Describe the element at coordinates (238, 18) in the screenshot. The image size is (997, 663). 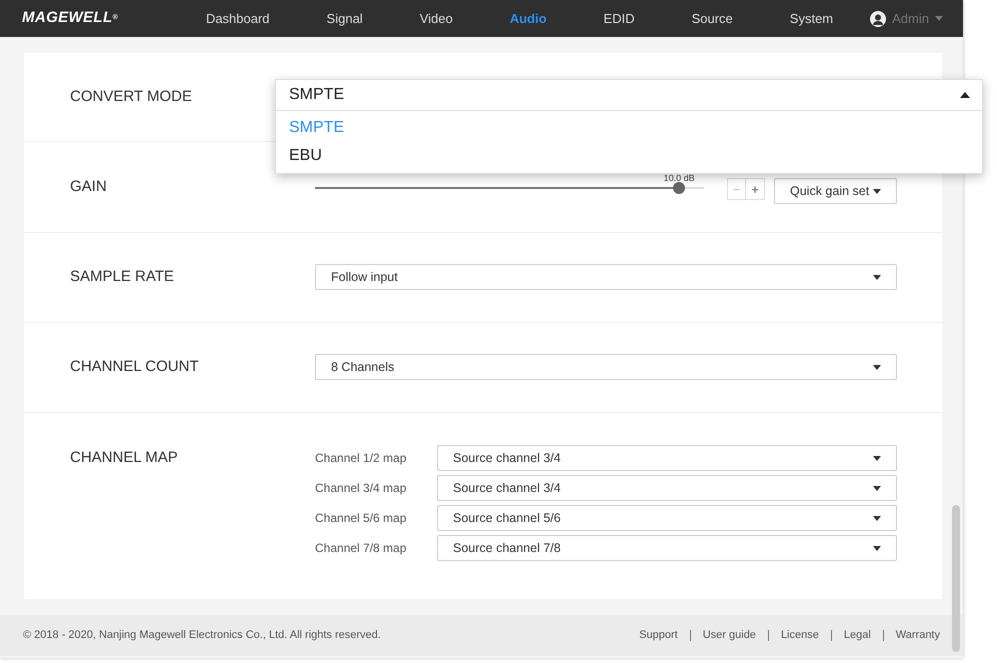
I see `nav-tab: Dashboard` at that location.